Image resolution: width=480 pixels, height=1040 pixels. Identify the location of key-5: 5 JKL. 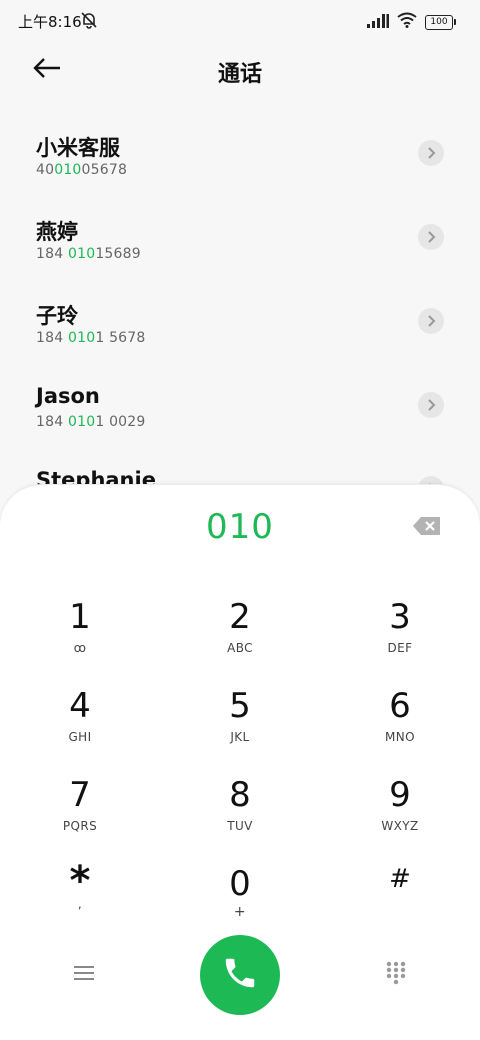
(240, 723).